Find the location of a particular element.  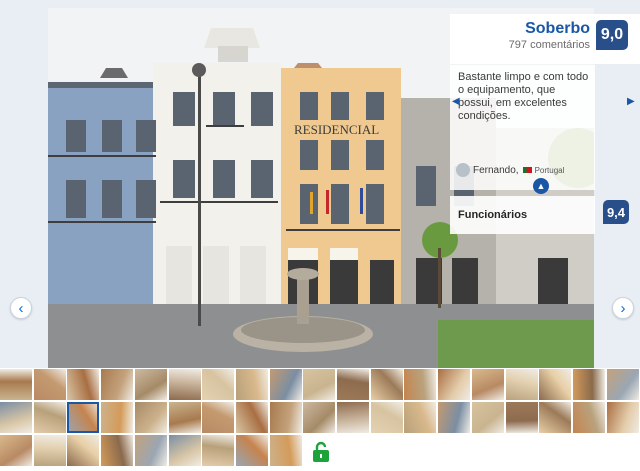

collapse-review-button: ▲ is located at coordinates (541, 186).